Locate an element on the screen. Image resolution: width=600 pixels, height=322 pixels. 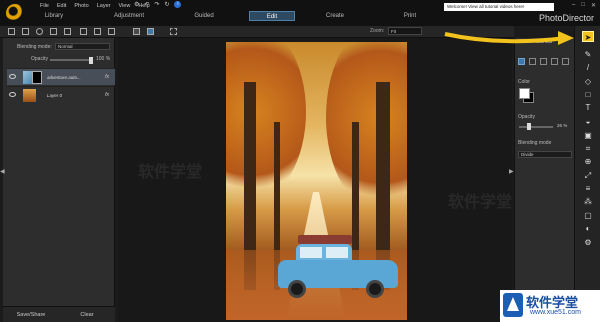
window-controls: – □ ✕ is located at coordinates (584, 5).